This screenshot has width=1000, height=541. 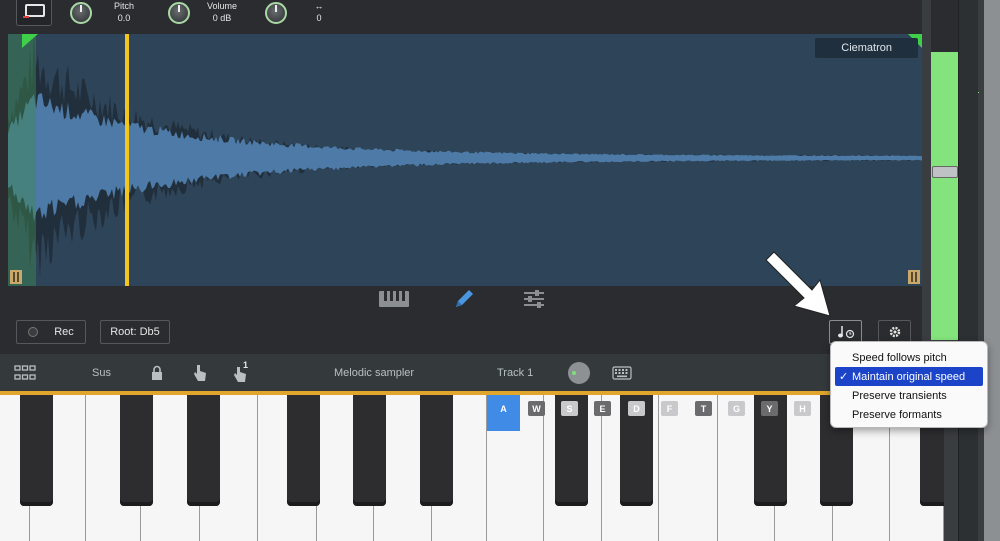 I want to click on volume-label: Volume, so click(x=222, y=6).